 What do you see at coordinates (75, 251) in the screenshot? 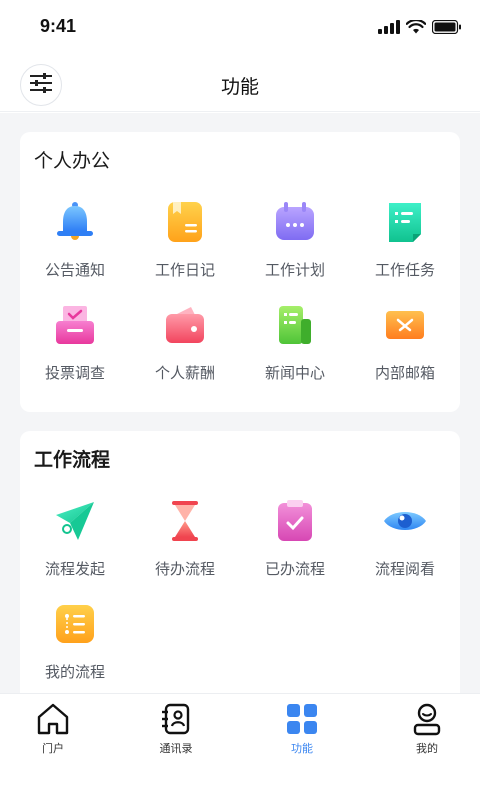
I see `item-announcement: 公告通知` at bounding box center [75, 251].